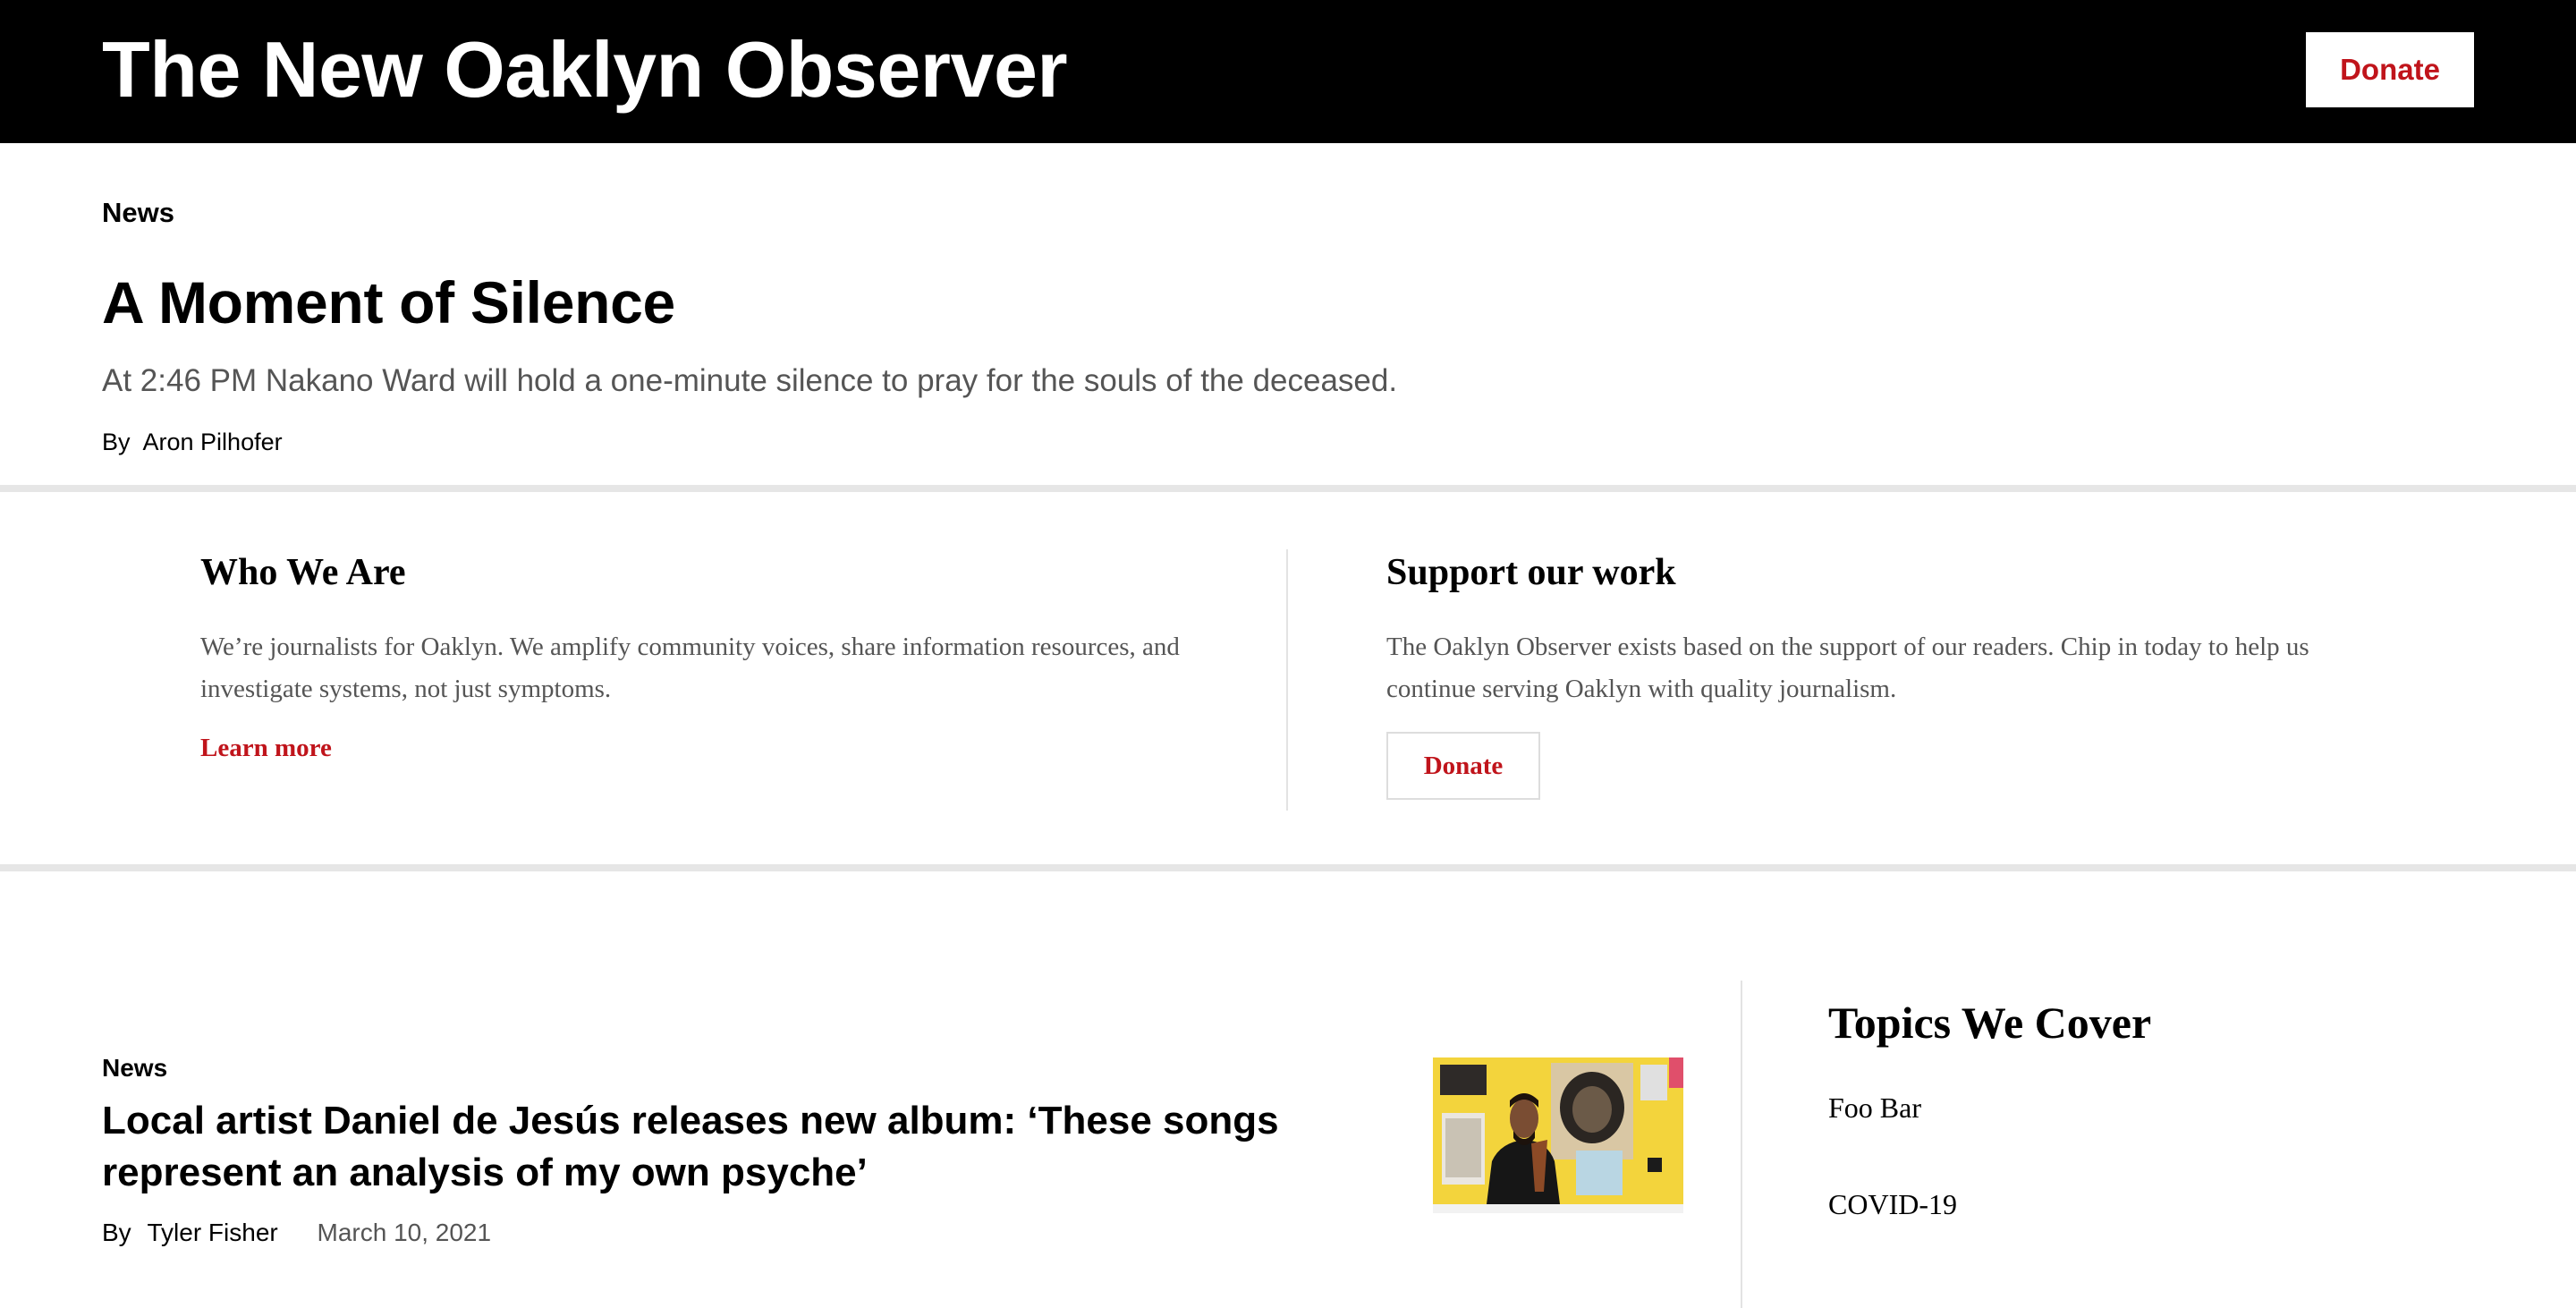 The width and height of the screenshot is (2576, 1308). Describe the element at coordinates (25, 72) in the screenshot. I see `nav-link-foo-bar: Foo Bar` at that location.